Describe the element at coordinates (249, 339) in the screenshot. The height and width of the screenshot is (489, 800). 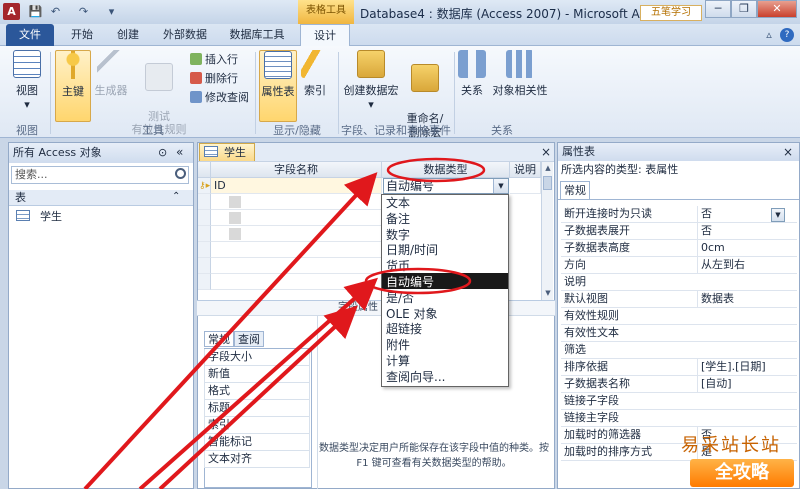
I see `tab-lookup: 查阅` at that location.